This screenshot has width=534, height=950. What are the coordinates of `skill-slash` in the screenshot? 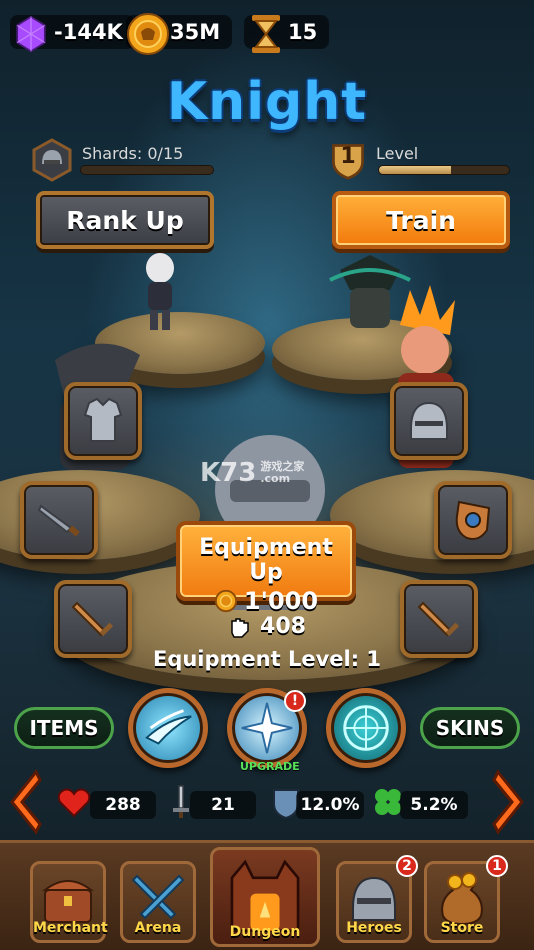 It's located at (168, 728).